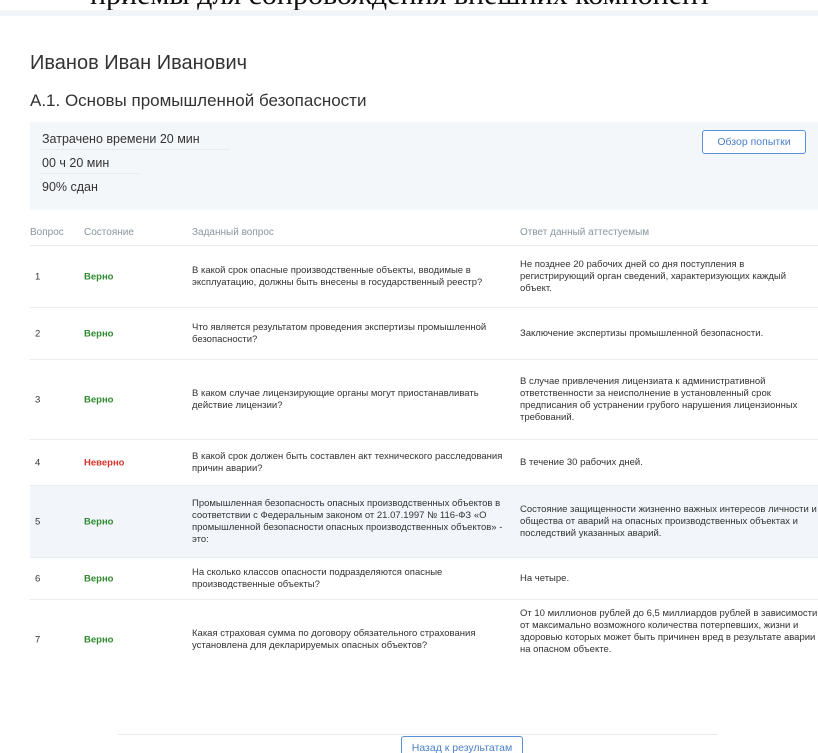 The image size is (818, 753). Describe the element at coordinates (581, 462) in the screenshot. I see `row-answer: В течение 30 рабочих дней.` at that location.